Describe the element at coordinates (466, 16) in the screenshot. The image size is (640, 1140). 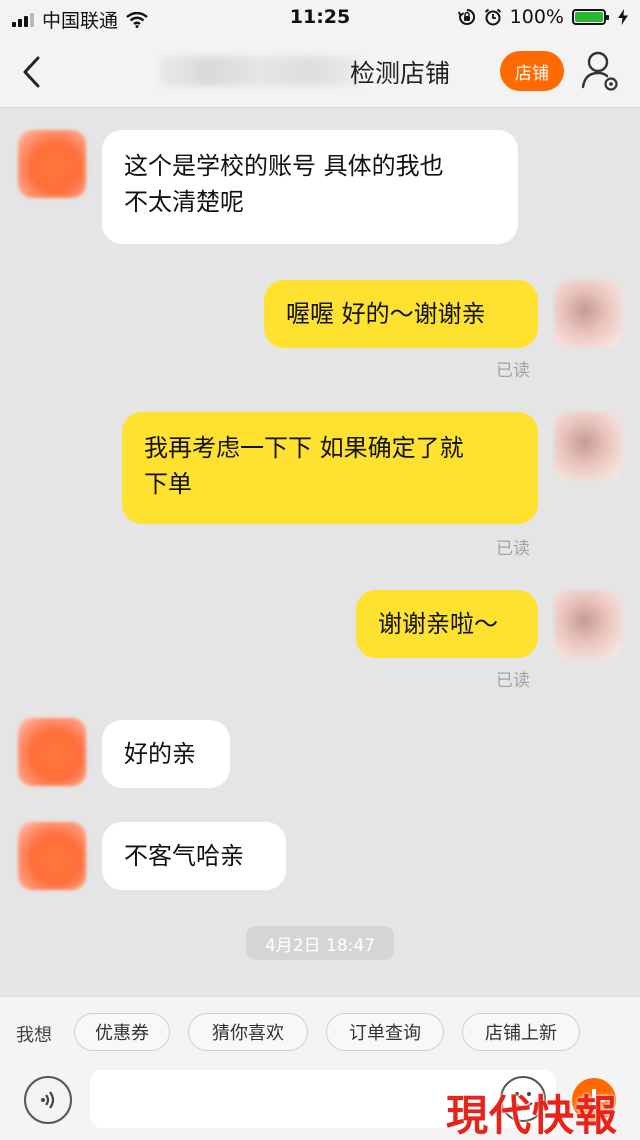
I see `rotation-lock-icon` at that location.